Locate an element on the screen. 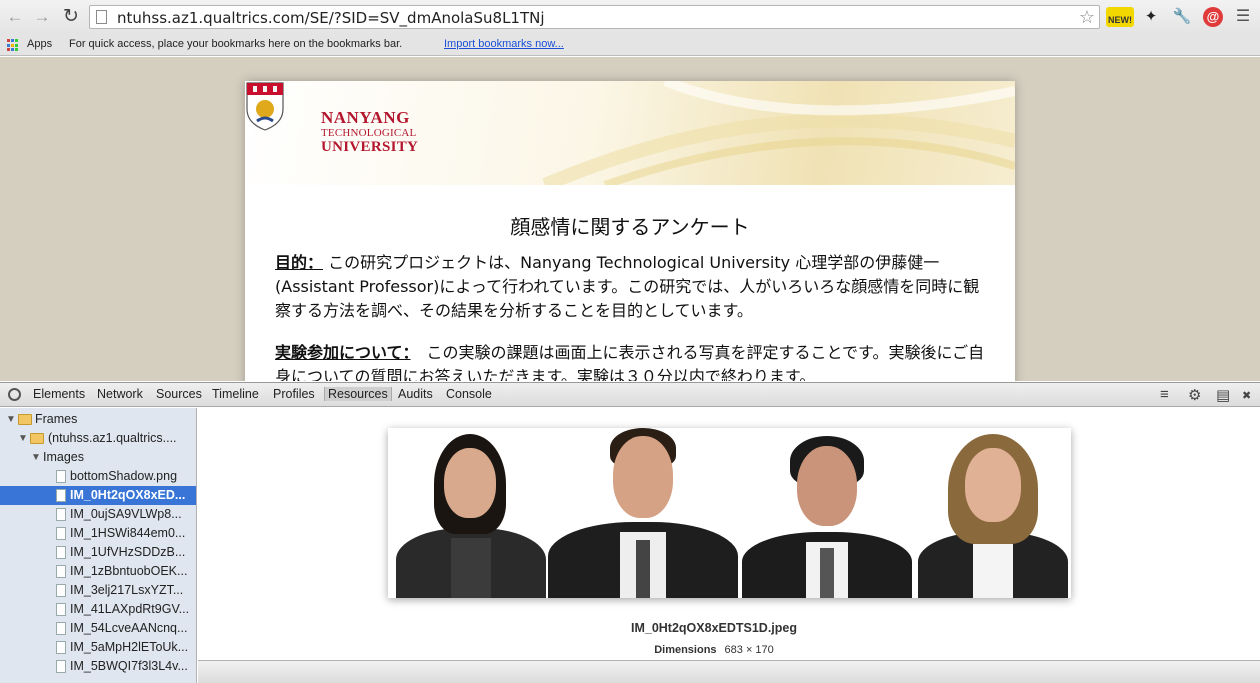 The image size is (1260, 683). settings-gear-icon: ⚙ is located at coordinates (1194, 395).